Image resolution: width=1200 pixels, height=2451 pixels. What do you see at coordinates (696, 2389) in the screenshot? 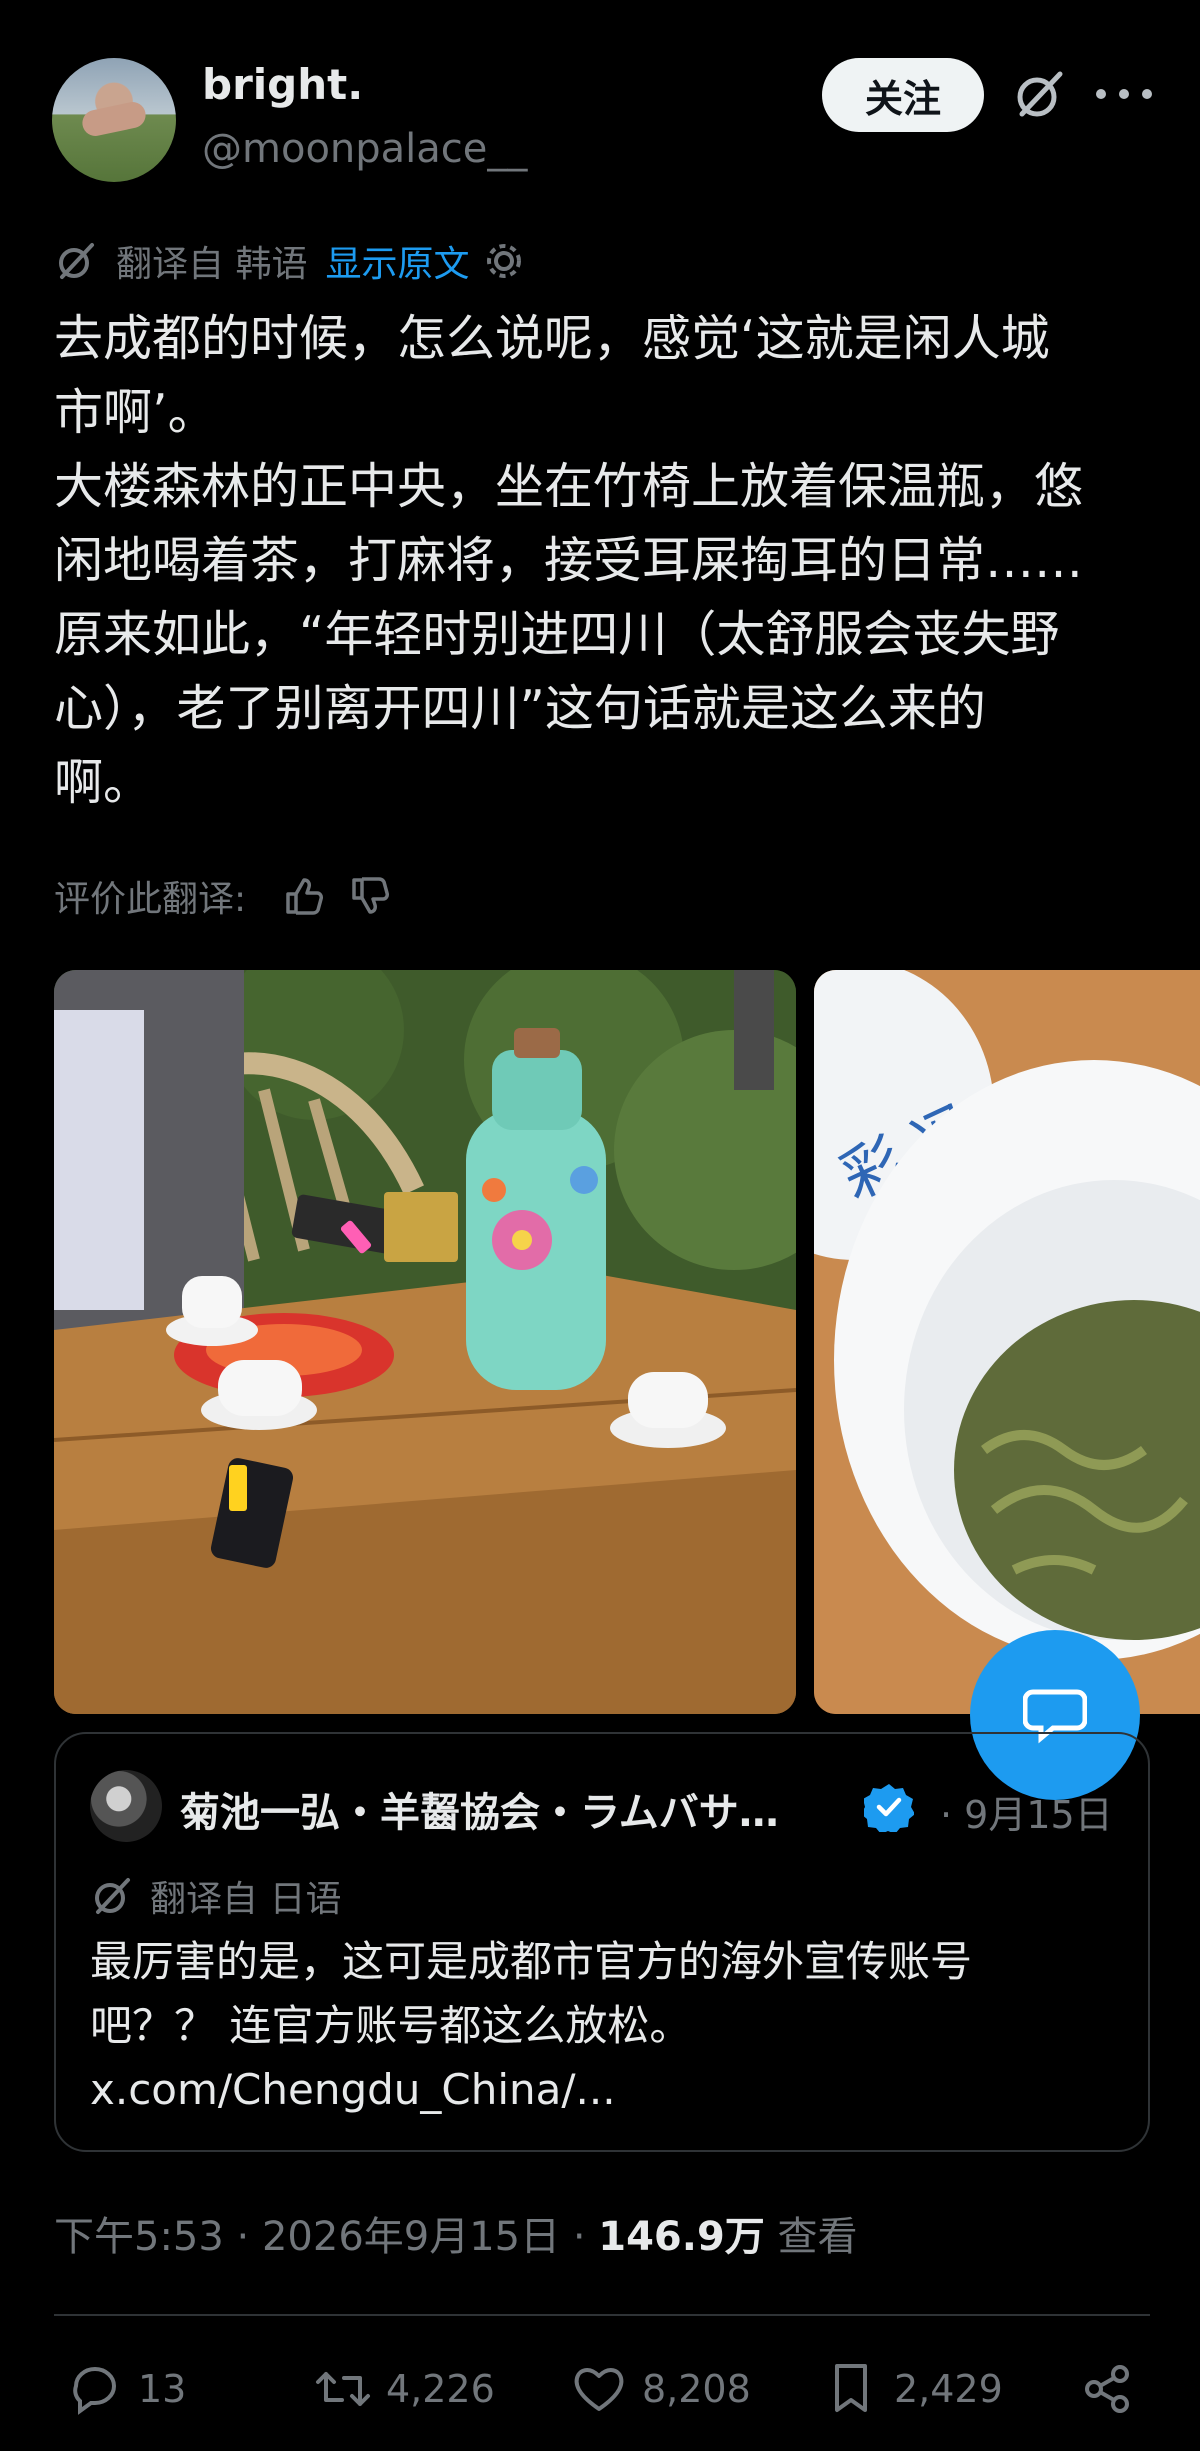
I see `like-count: 8,208` at bounding box center [696, 2389].